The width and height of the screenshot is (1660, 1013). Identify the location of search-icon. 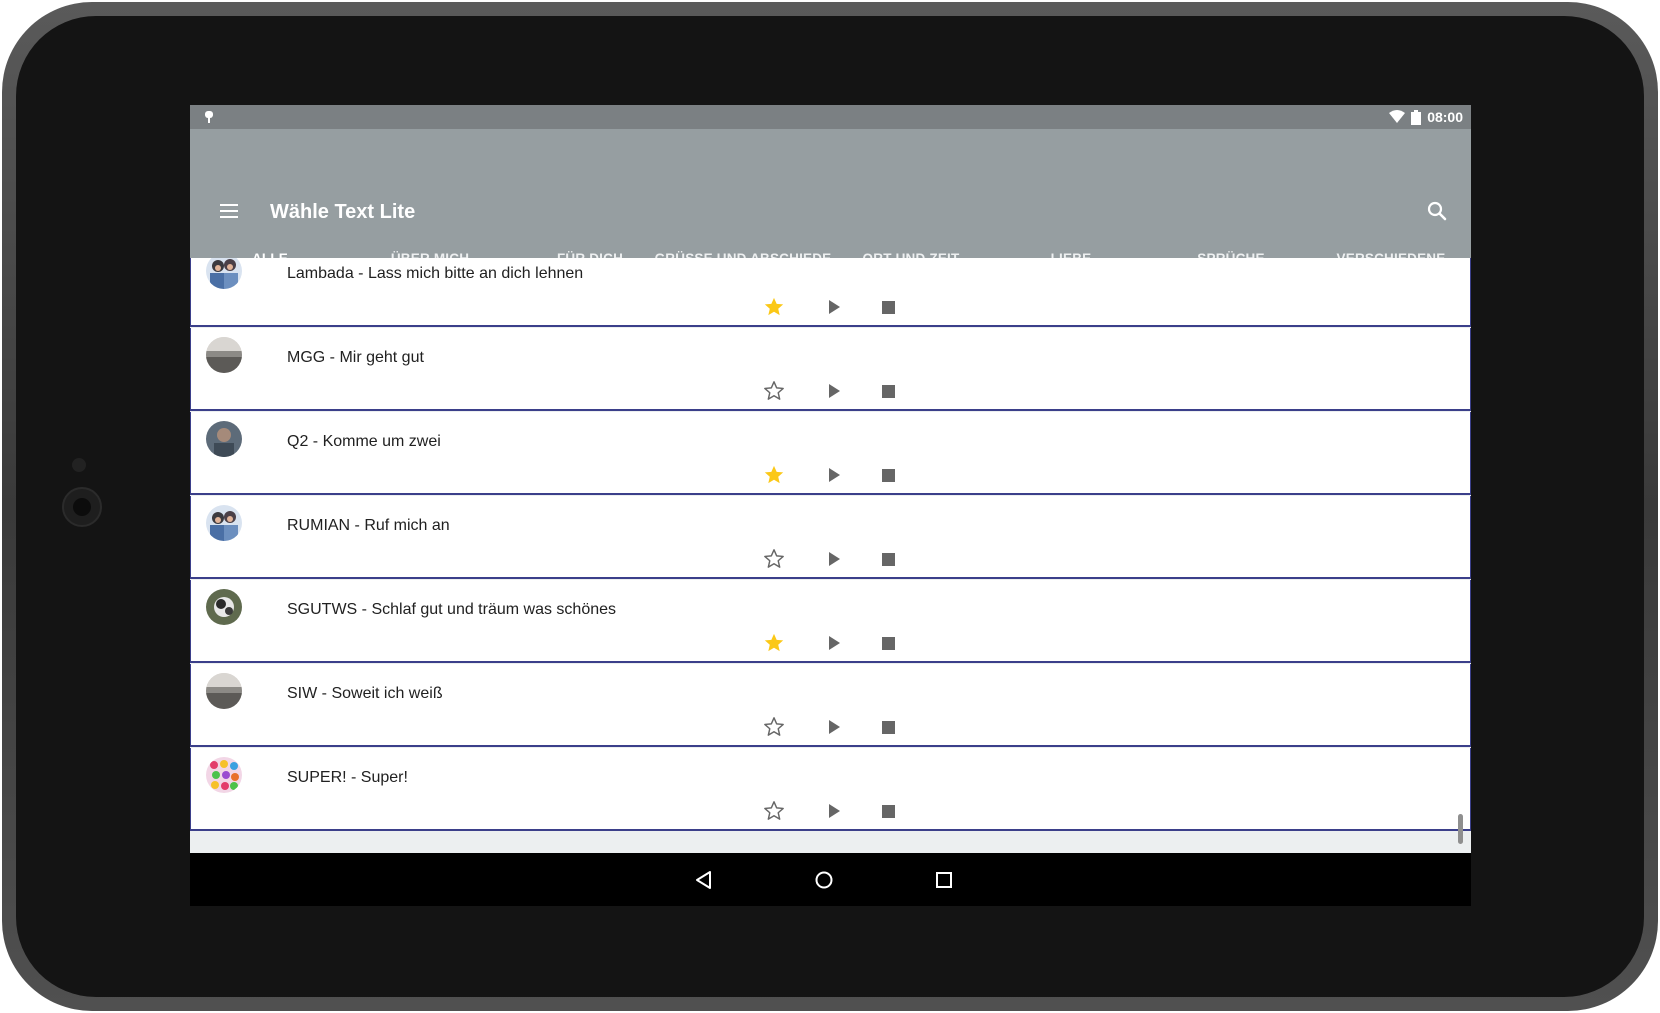
(1437, 211).